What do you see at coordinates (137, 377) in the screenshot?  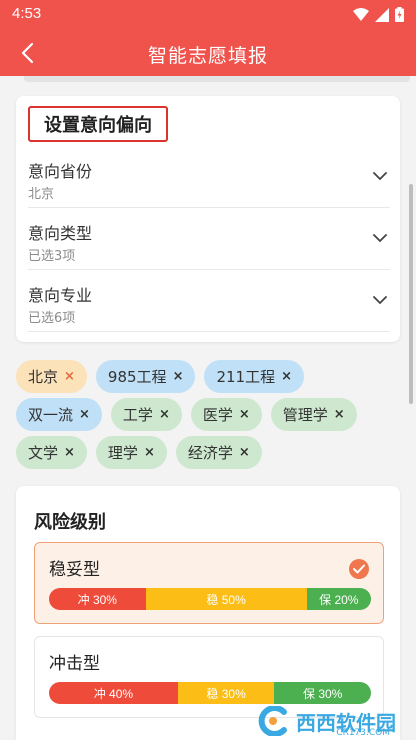 I see `tag-label: 985工程` at bounding box center [137, 377].